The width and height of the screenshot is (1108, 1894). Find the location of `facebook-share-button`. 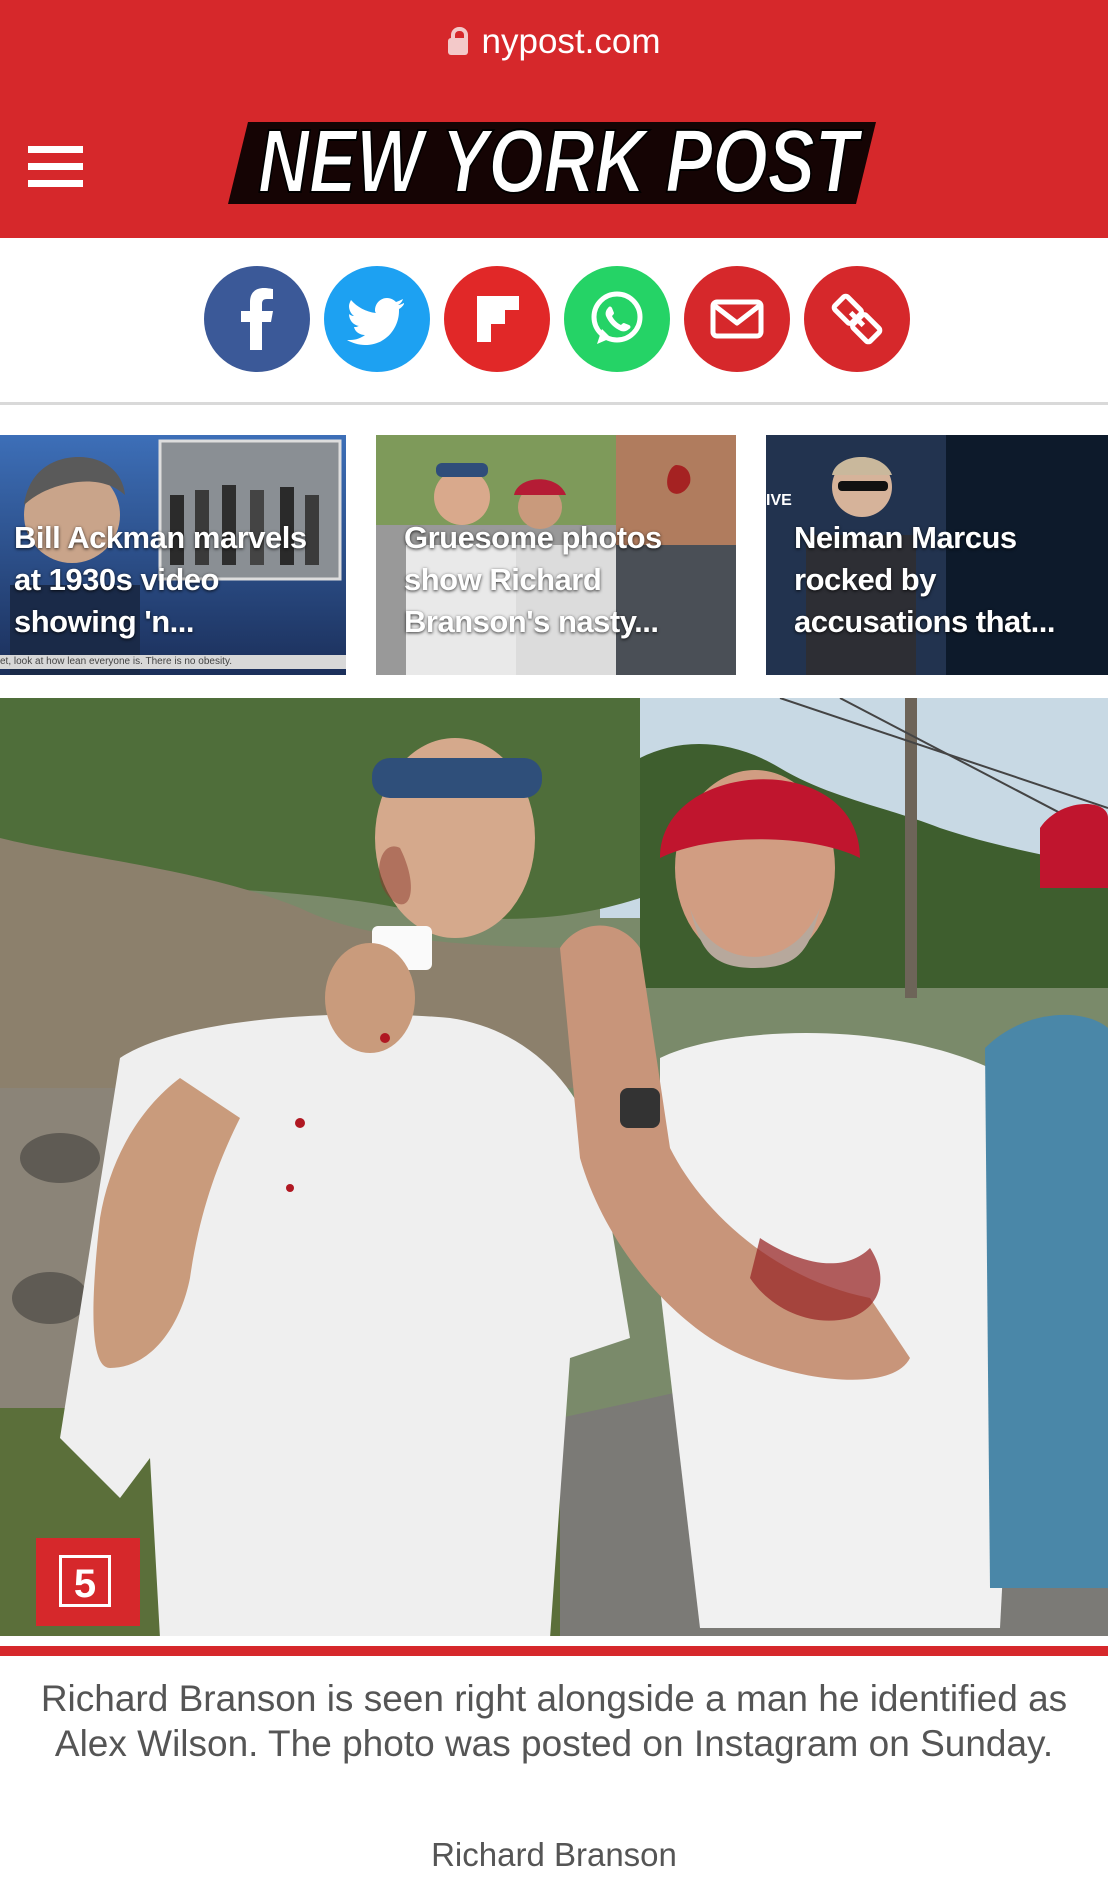

facebook-share-button is located at coordinates (257, 319).